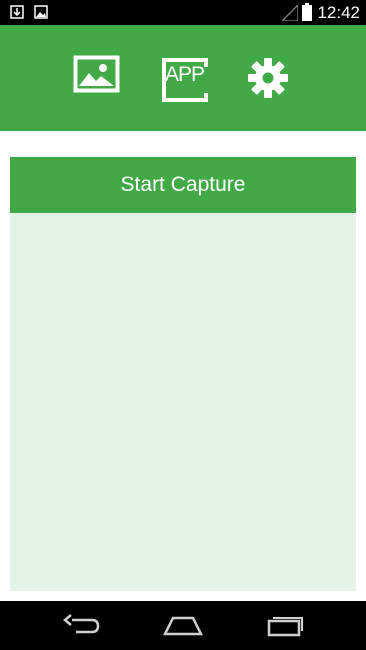  What do you see at coordinates (41, 14) in the screenshot?
I see `image-icon` at bounding box center [41, 14].